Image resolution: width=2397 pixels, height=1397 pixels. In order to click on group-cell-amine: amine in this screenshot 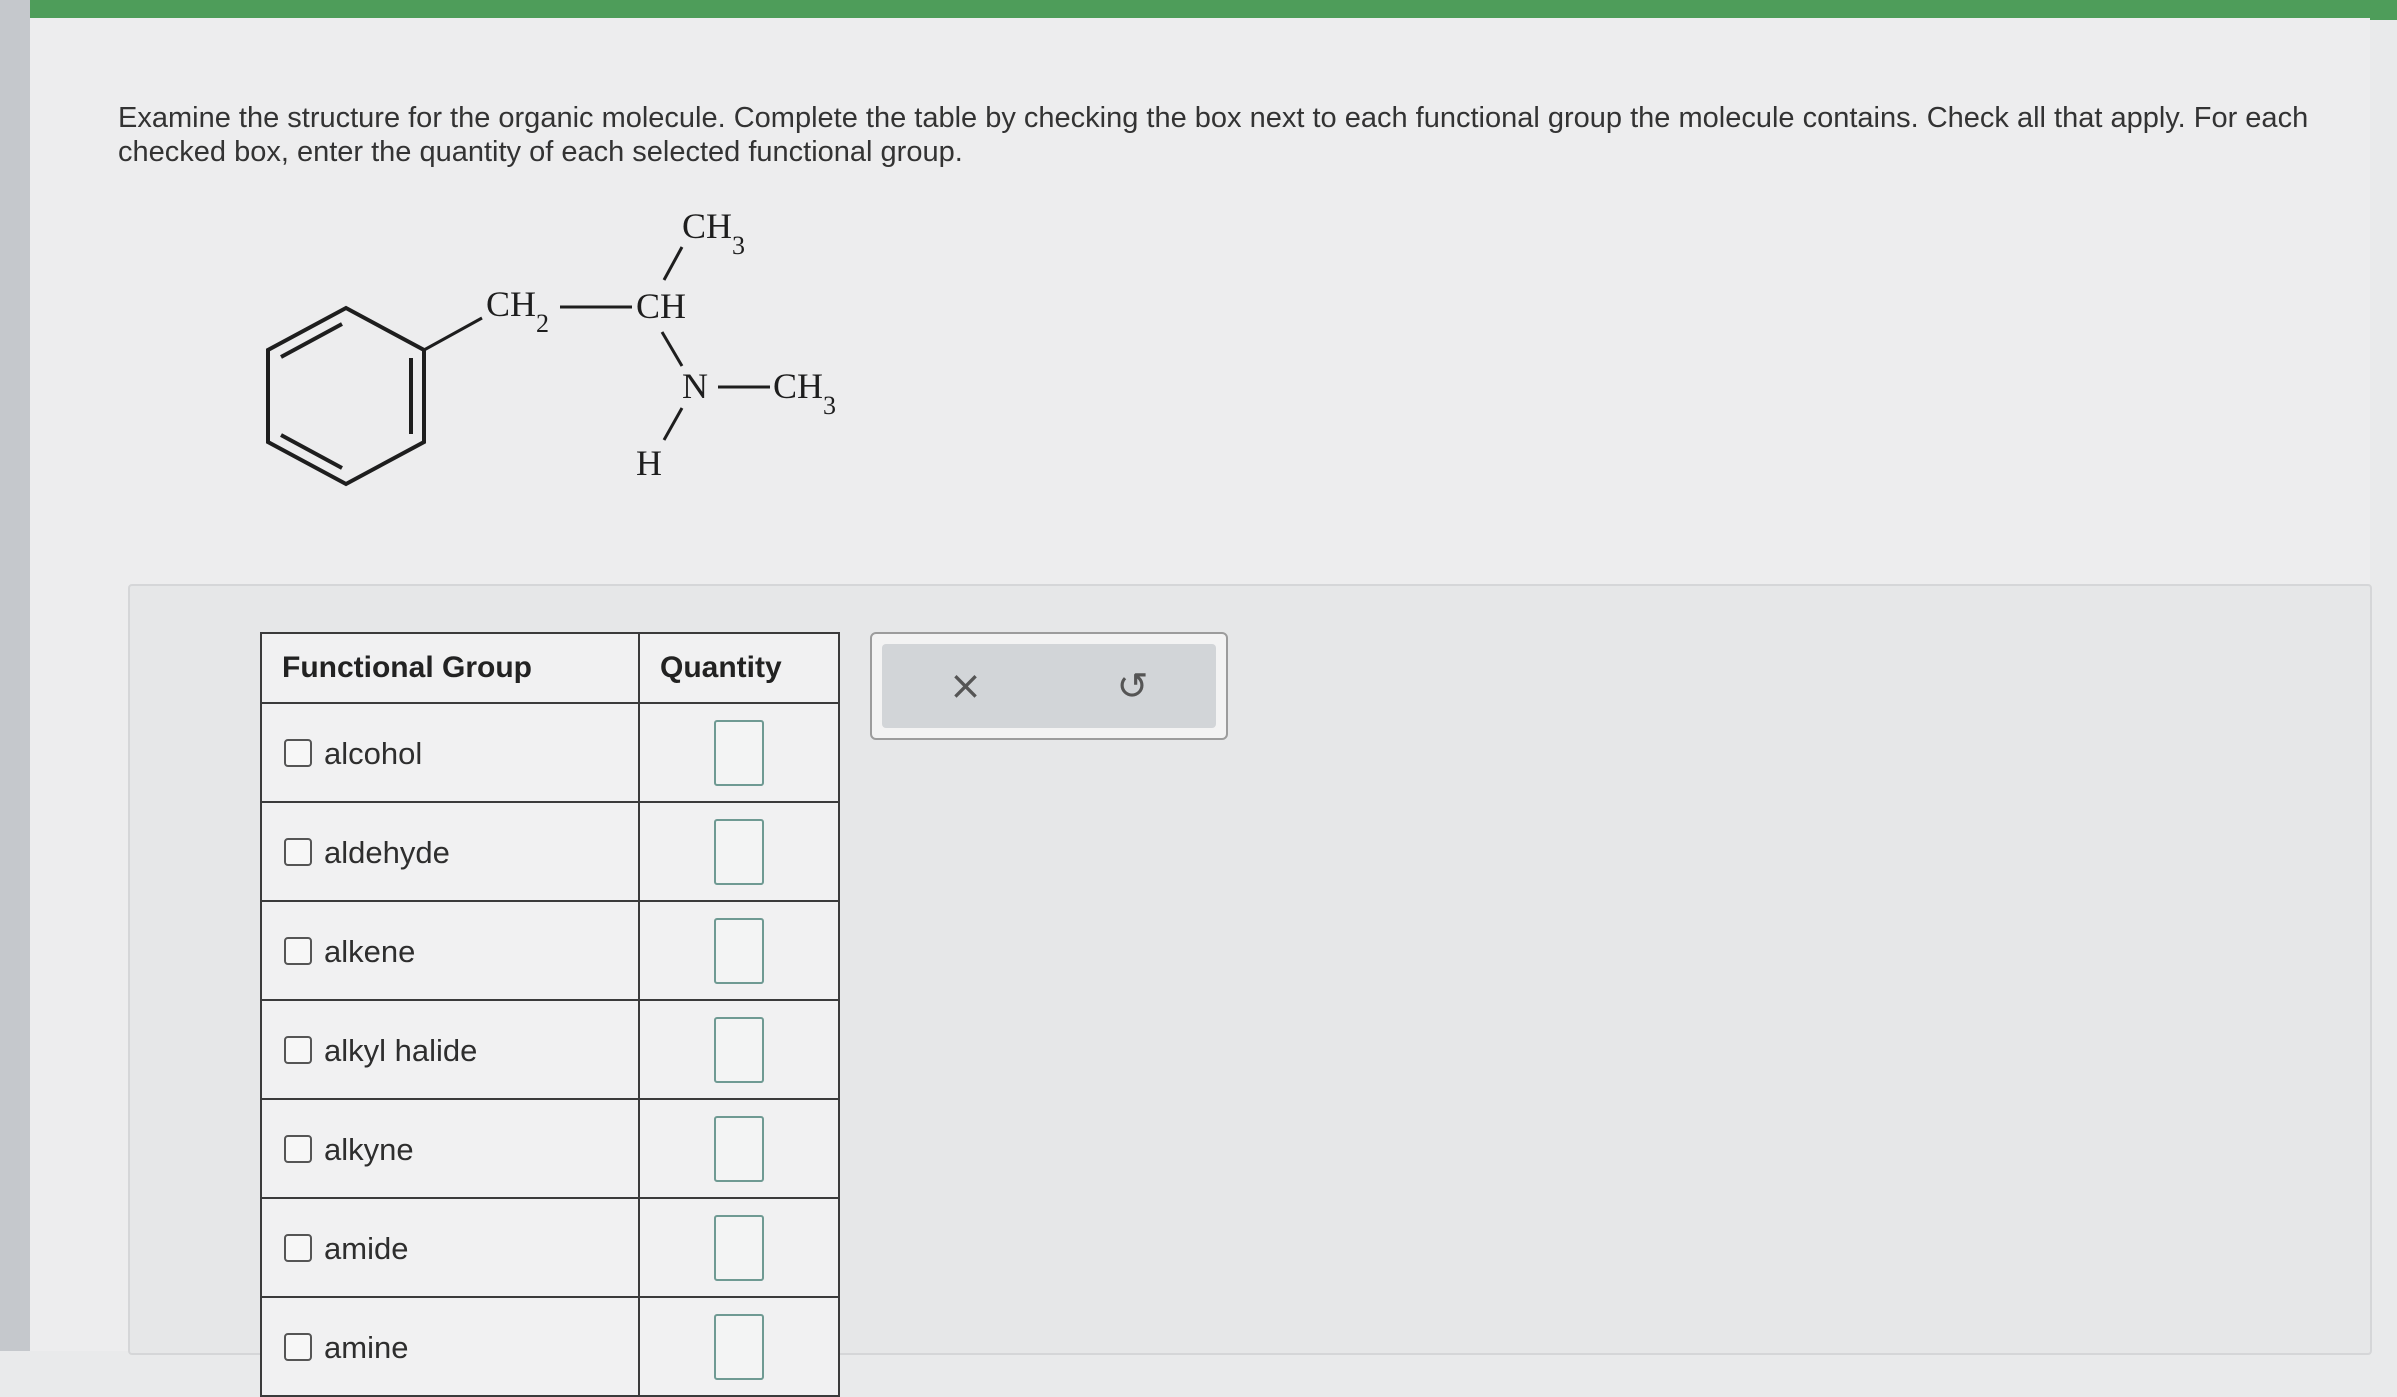, I will do `click(450, 1346)`.